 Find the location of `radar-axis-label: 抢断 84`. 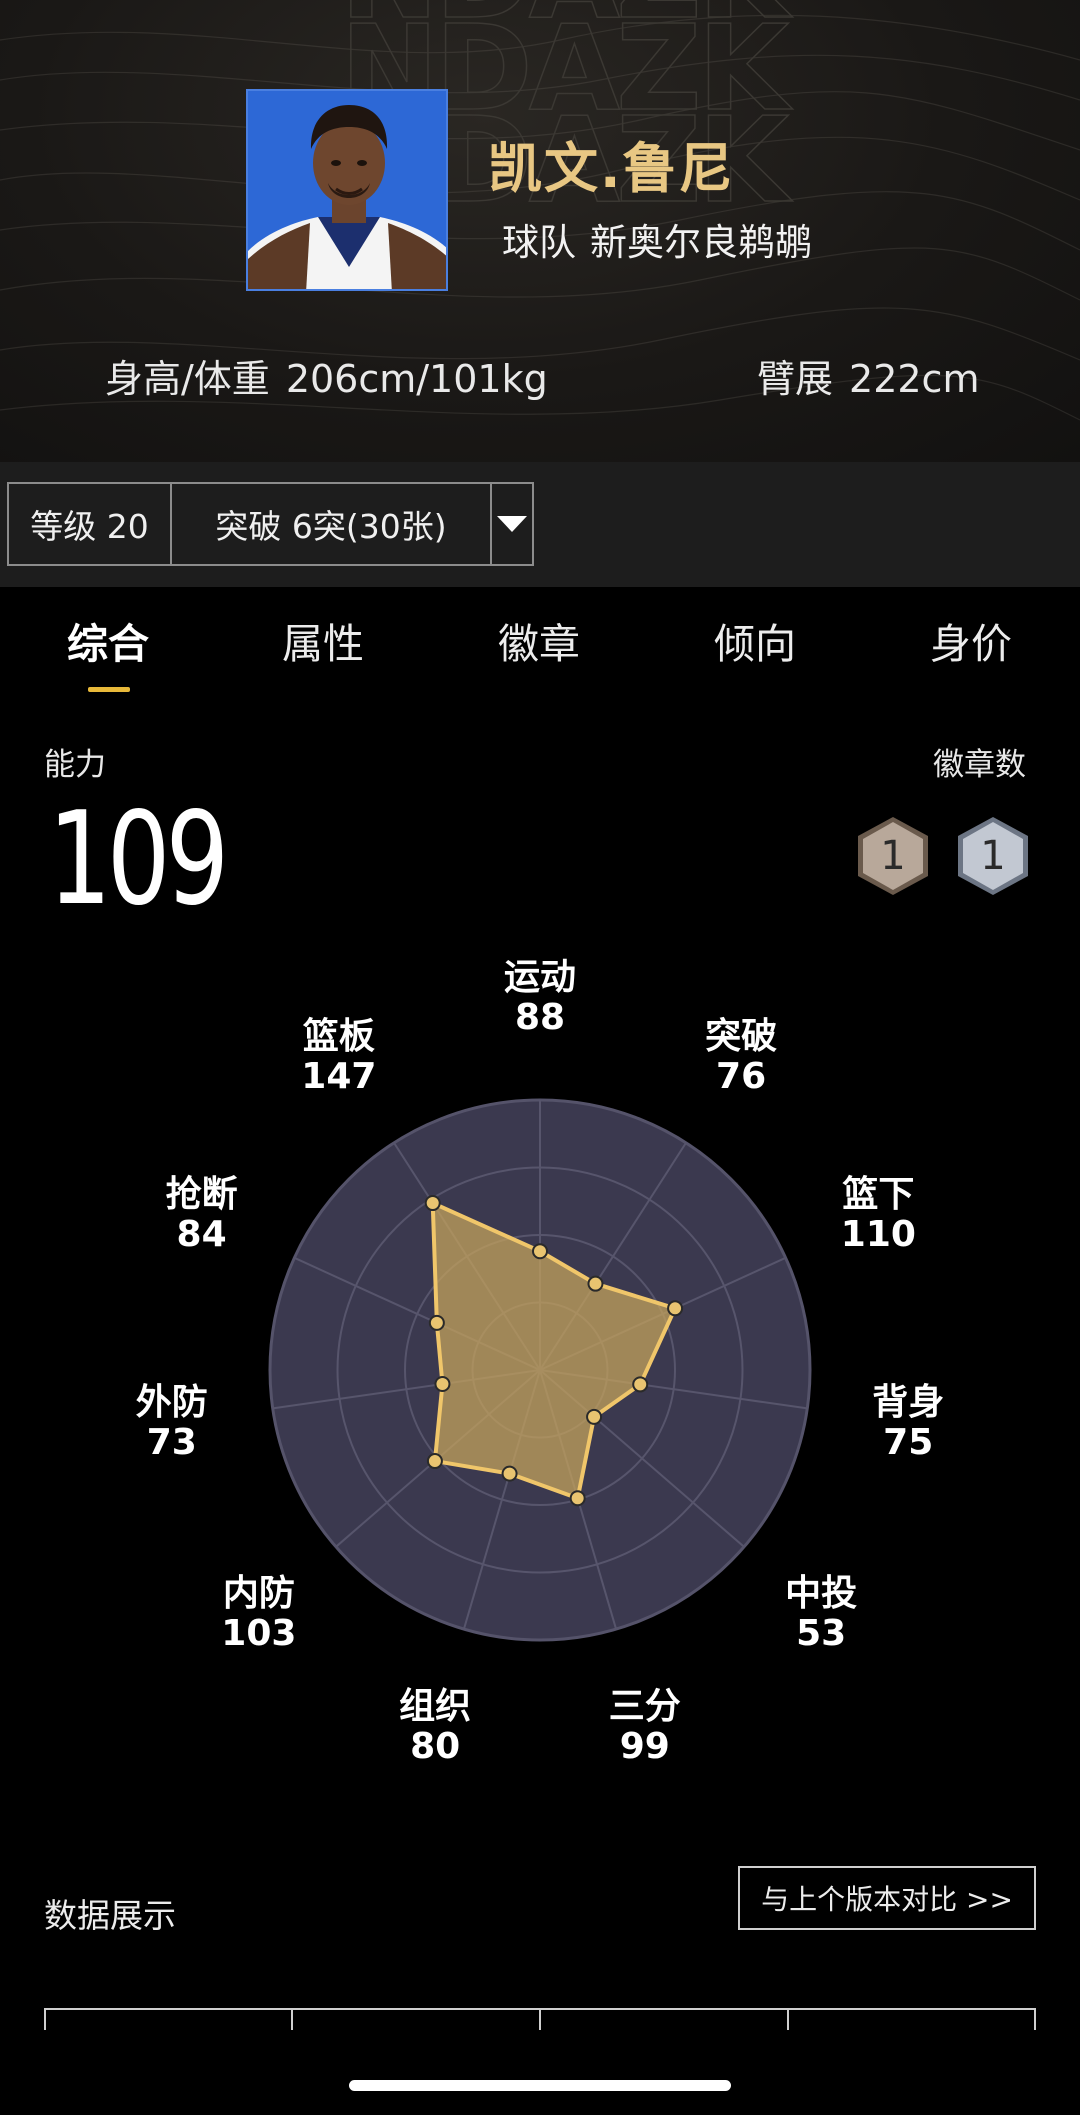

radar-axis-label: 抢断 84 is located at coordinates (202, 1215).